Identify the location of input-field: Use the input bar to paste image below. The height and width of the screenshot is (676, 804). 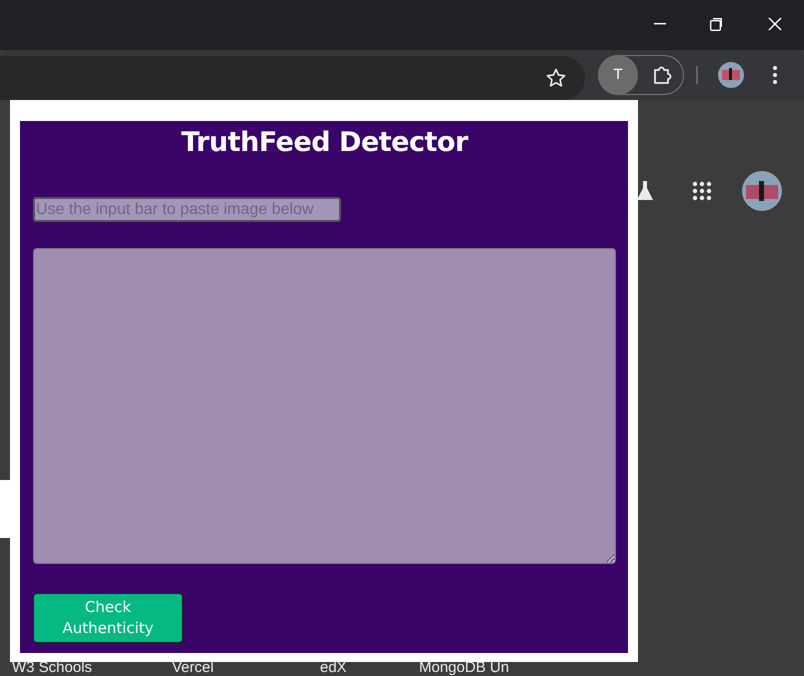
(187, 209).